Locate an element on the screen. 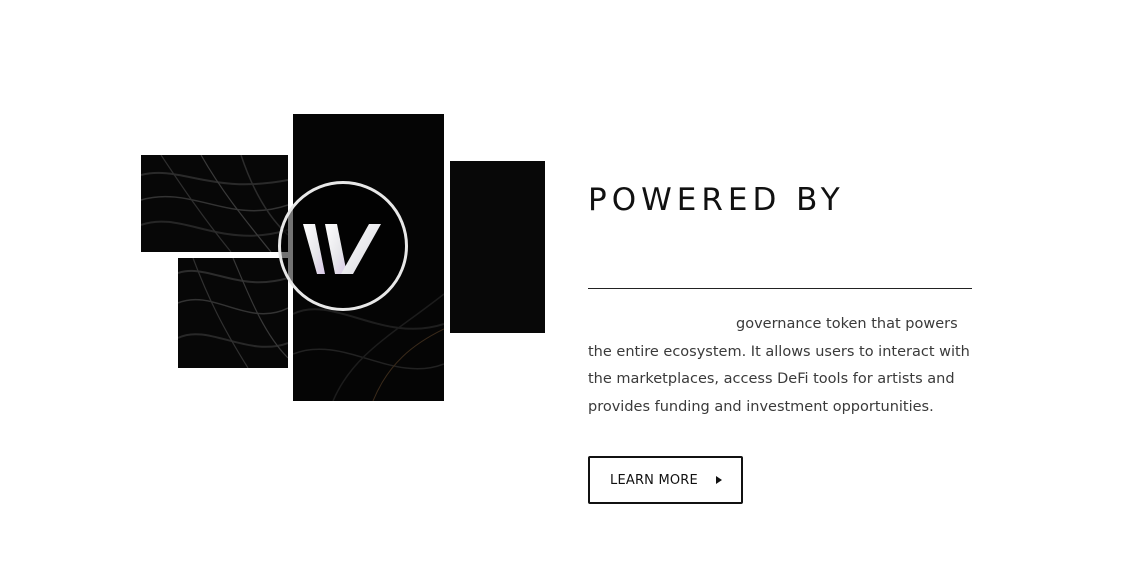  heading-divider is located at coordinates (780, 288).